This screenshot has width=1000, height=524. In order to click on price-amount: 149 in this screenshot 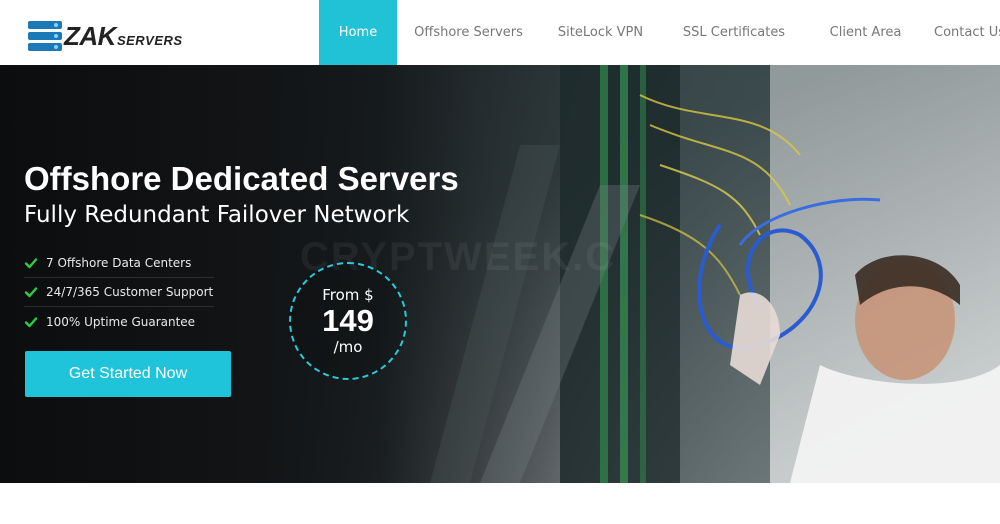, I will do `click(348, 320)`.